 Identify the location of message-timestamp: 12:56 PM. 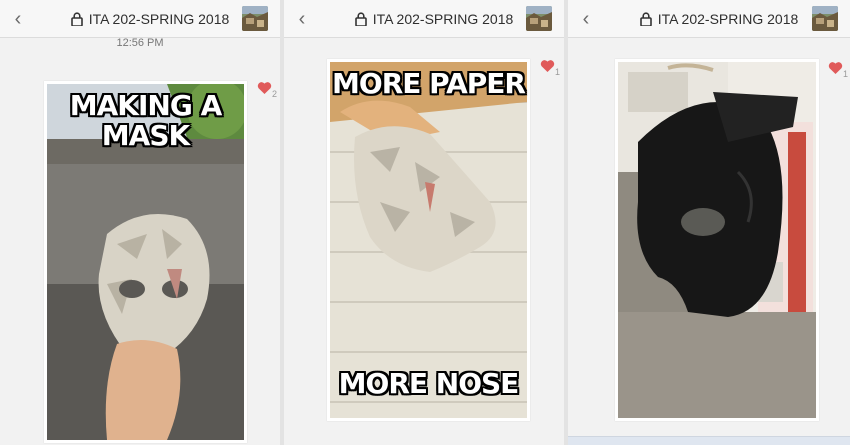
(140, 43).